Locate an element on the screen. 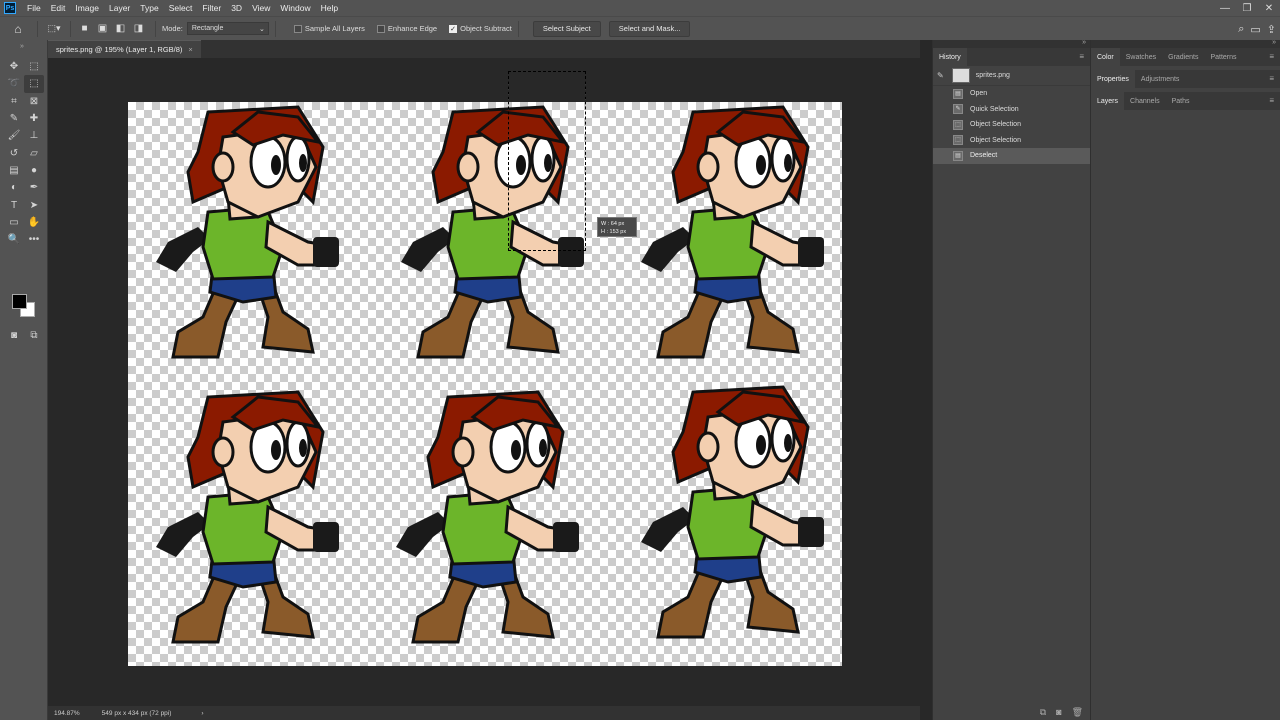 The image size is (1280, 720). tab-history: History is located at coordinates (950, 57).